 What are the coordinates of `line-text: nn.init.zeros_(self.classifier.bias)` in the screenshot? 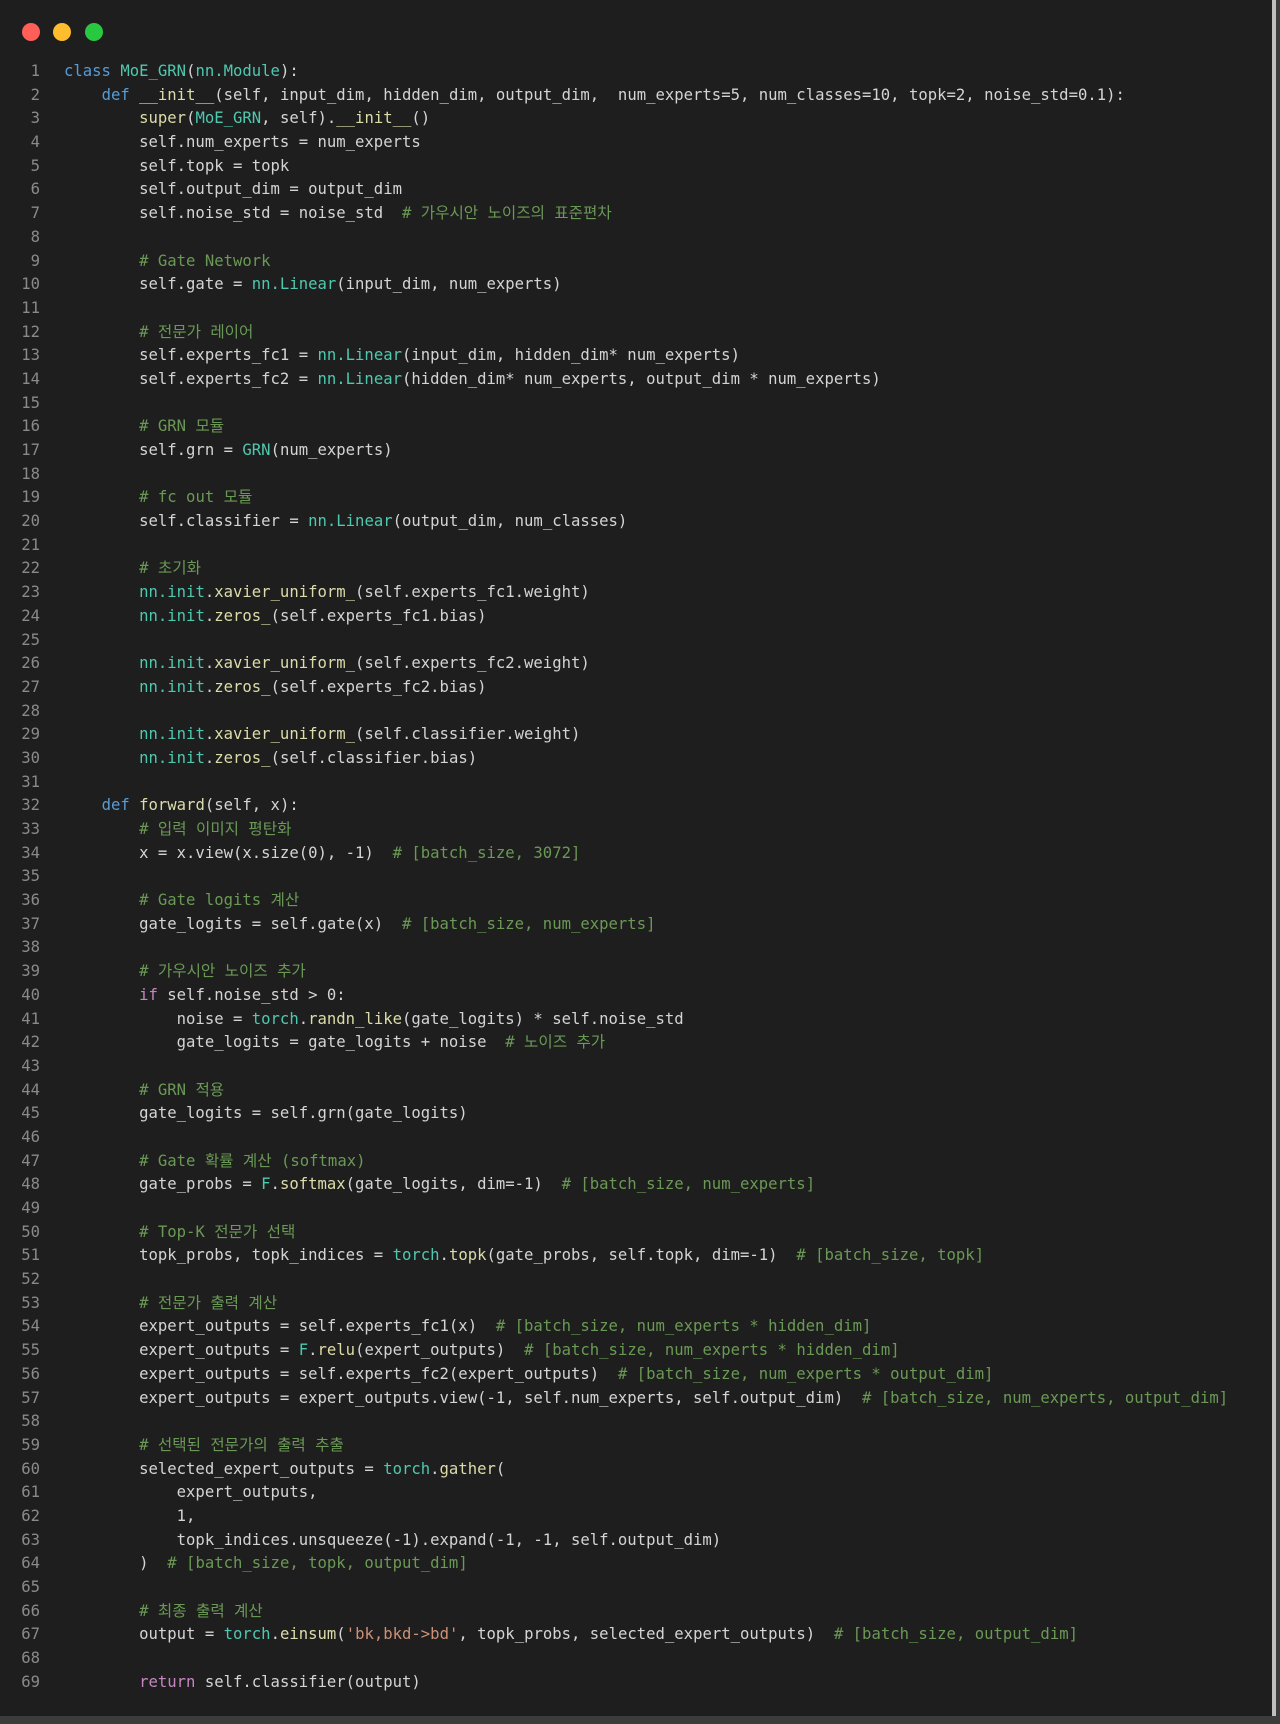 It's located at (270, 759).